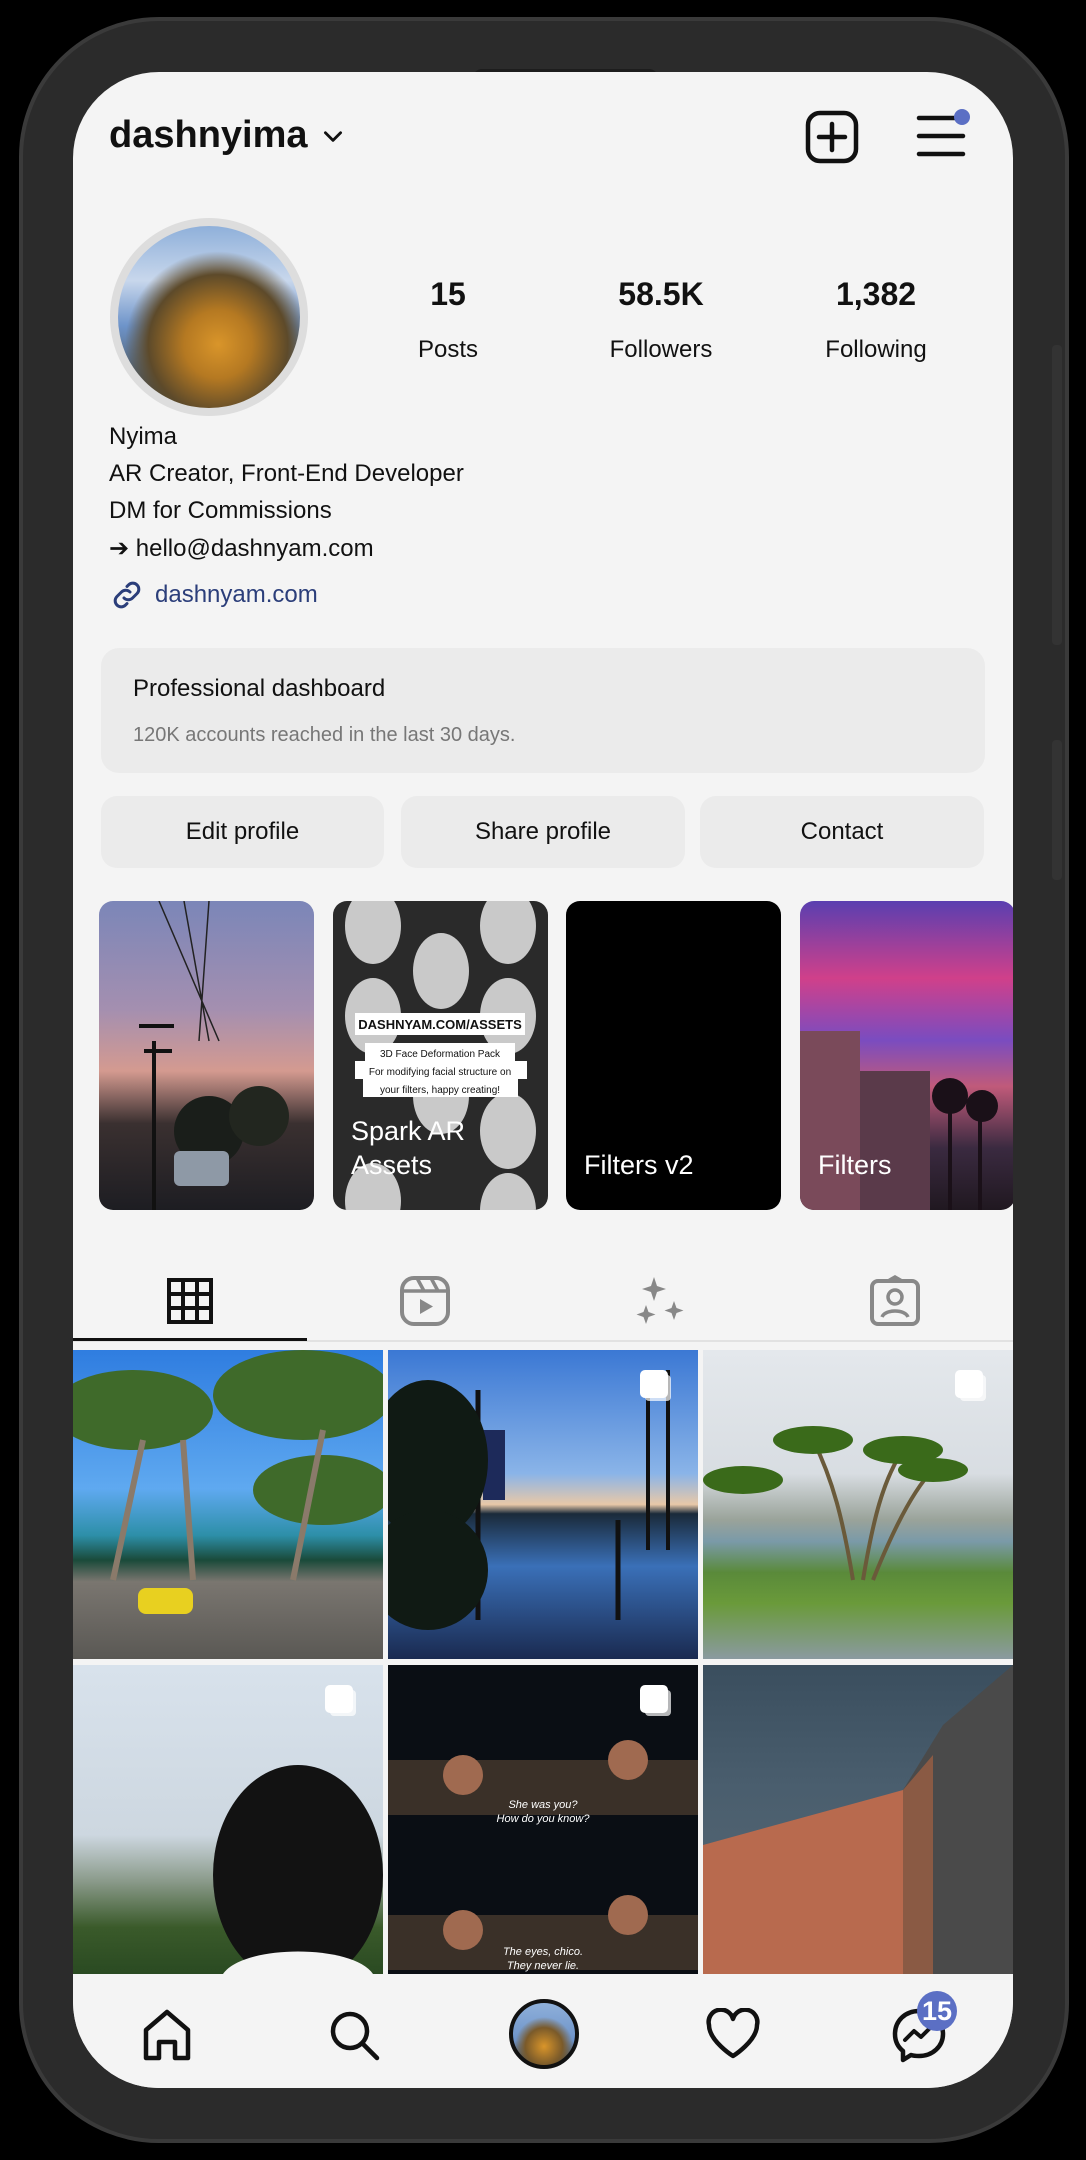  Describe the element at coordinates (440, 1024) in the screenshot. I see `overlay-text: DASHNYAM.COM/ASSETS` at that location.